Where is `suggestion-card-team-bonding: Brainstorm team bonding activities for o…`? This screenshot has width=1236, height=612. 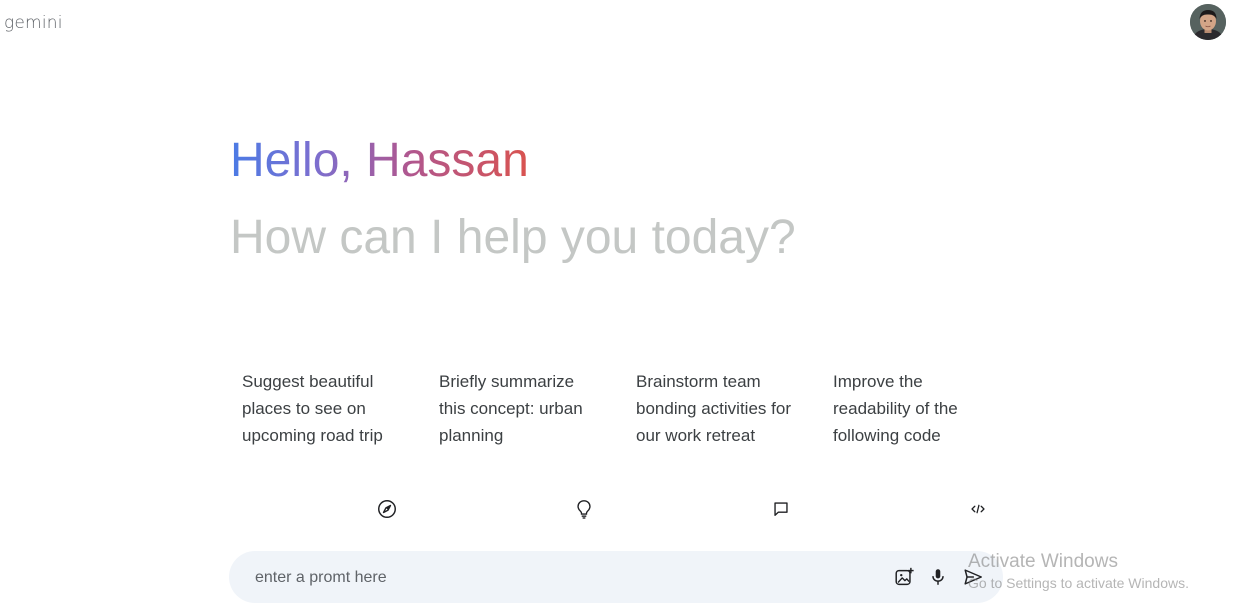 suggestion-card-team-bonding: Brainstorm team bonding activities for o… is located at coordinates (714, 445).